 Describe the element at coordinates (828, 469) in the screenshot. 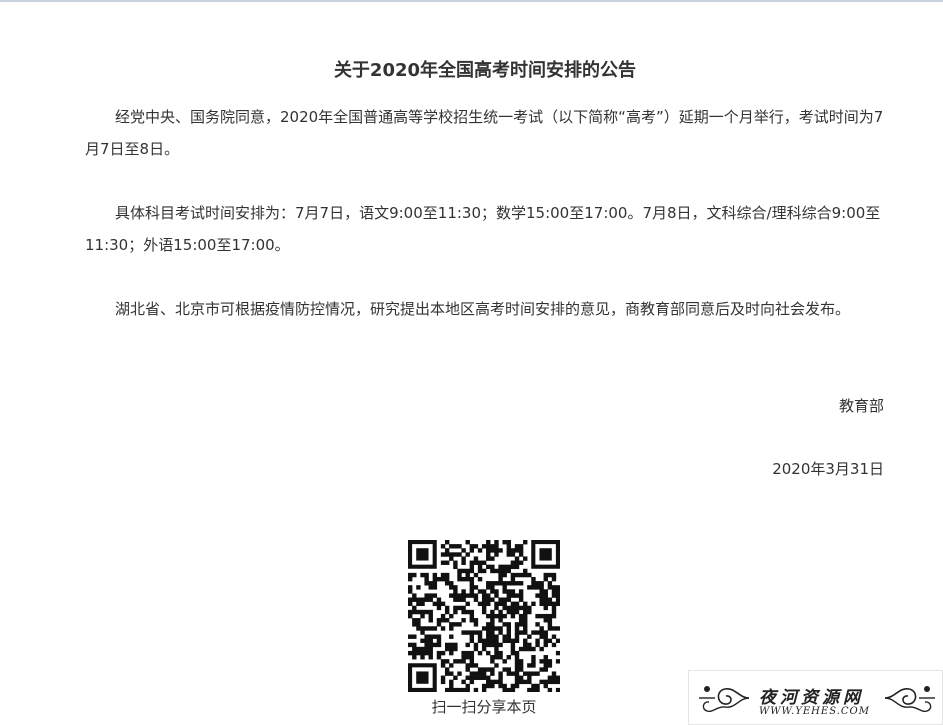

I see `signature-date: 2020年3月31日` at that location.